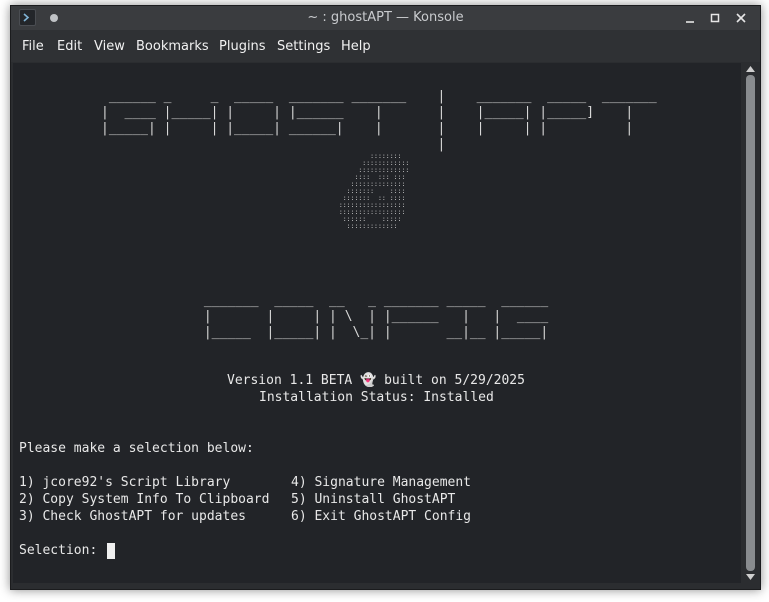 Image resolution: width=769 pixels, height=602 pixels. What do you see at coordinates (381, 516) in the screenshot?
I see `option-exit: 6) Exit GhostAPT Config` at bounding box center [381, 516].